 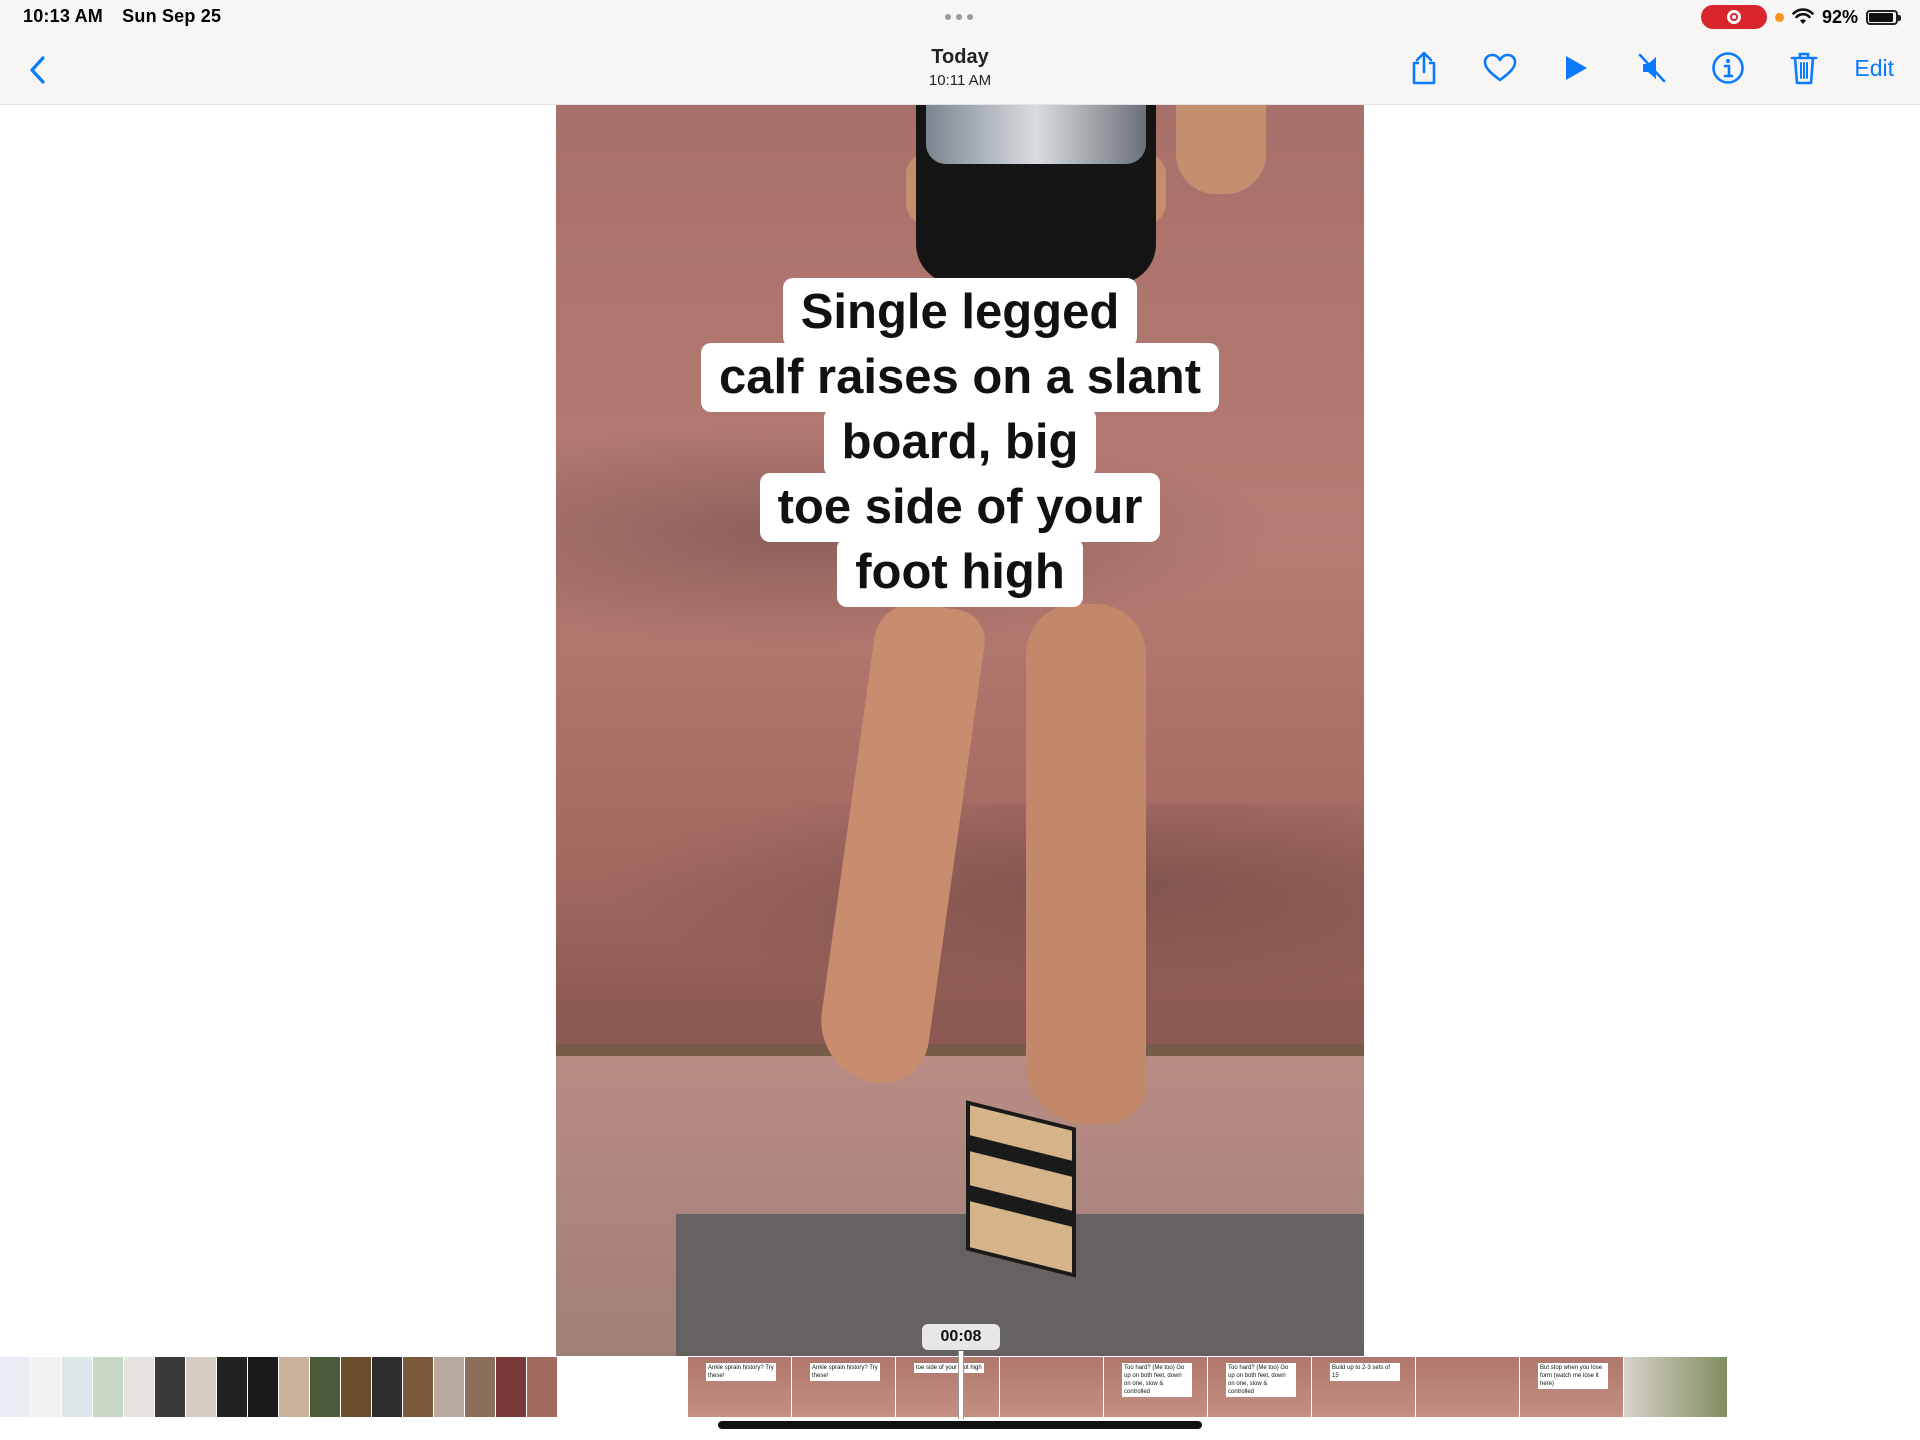 I want to click on nav-title-block: Today 10:11 AM, so click(x=960, y=67).